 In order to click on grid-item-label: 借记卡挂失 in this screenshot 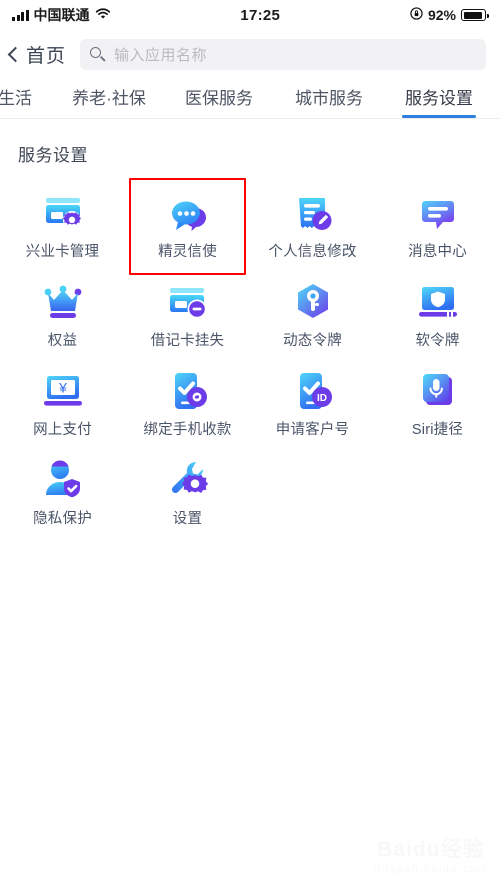, I will do `click(187, 340)`.